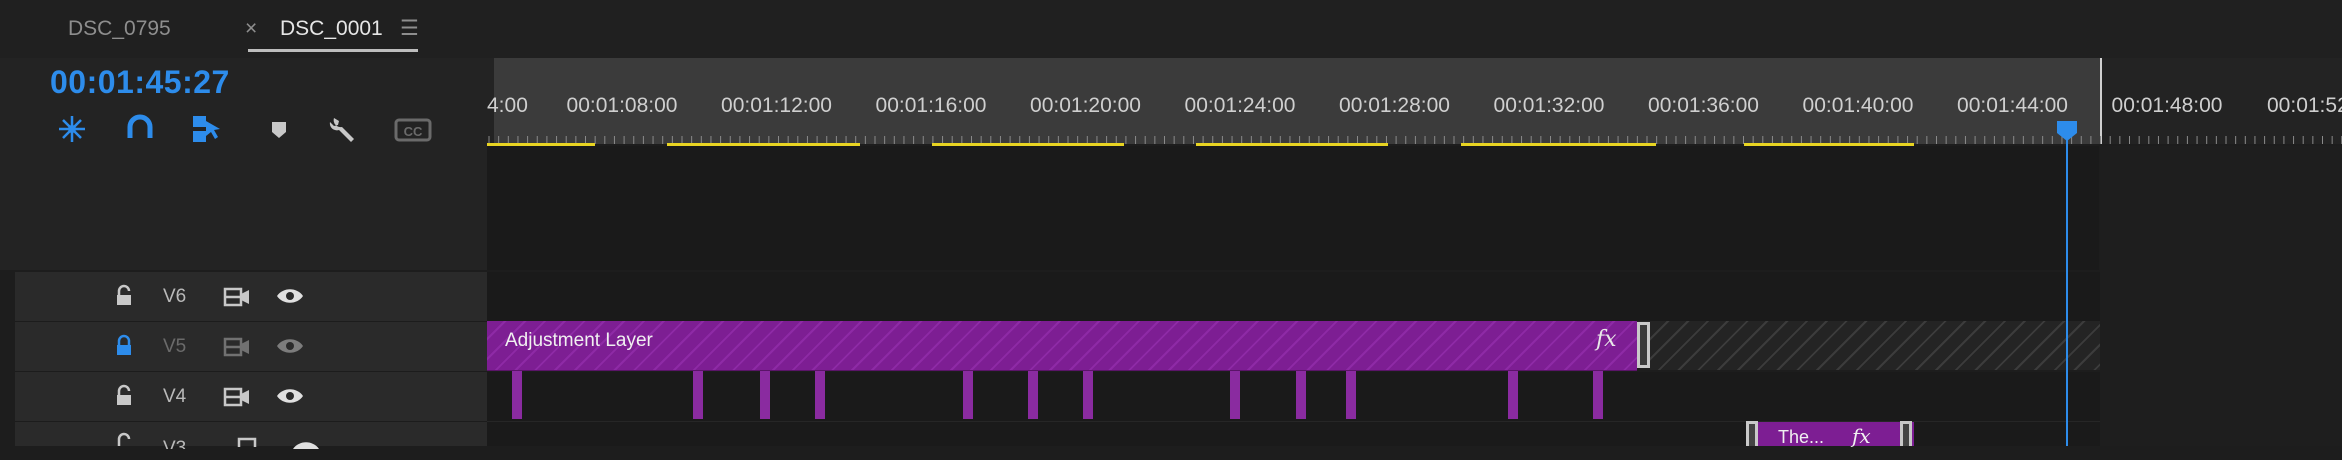 This screenshot has height=460, width=2342. I want to click on ruler-time-label: 00:01:52, so click(2304, 105).